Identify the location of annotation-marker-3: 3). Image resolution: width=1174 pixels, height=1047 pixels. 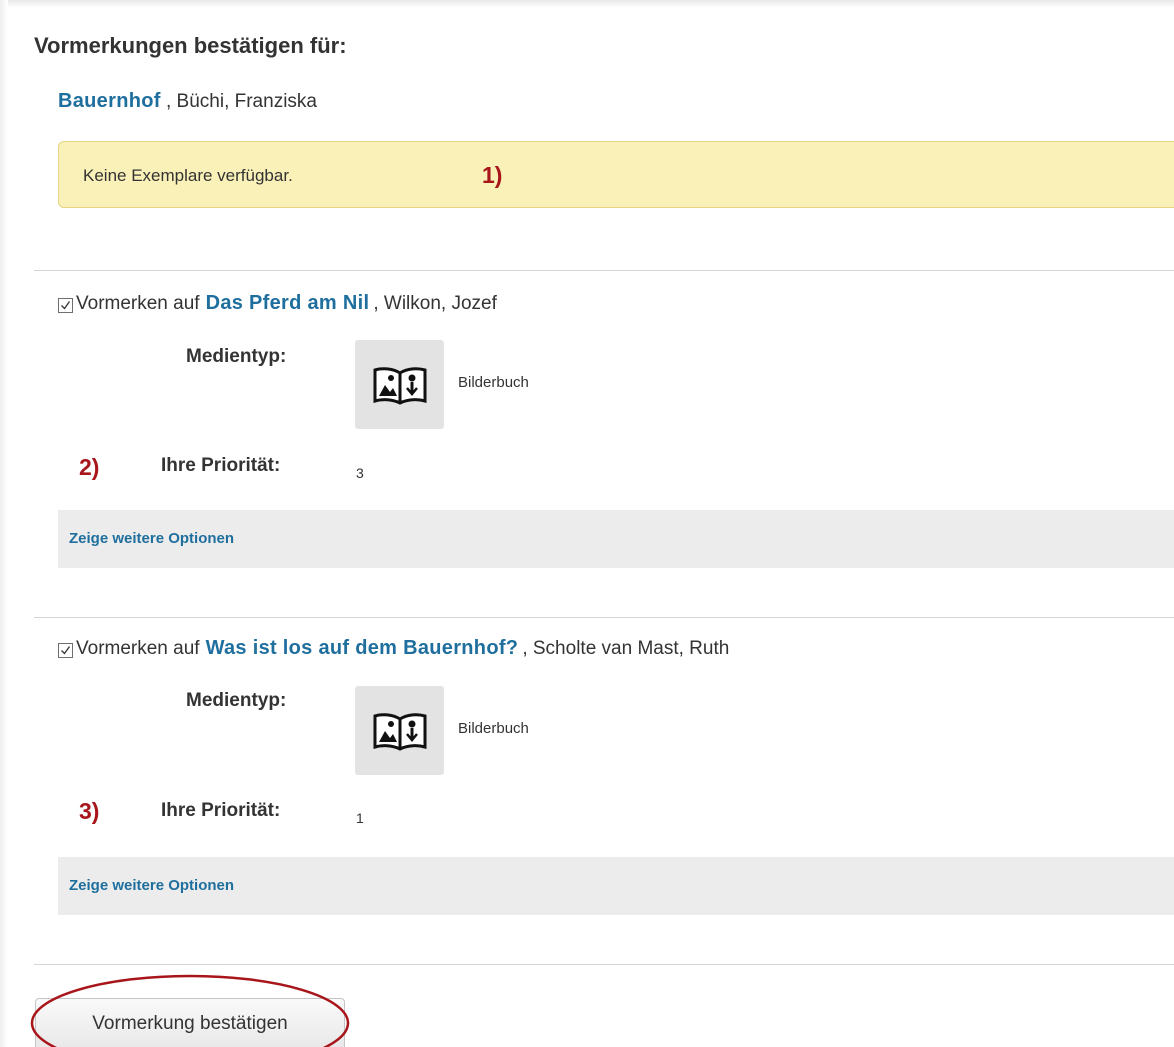
(89, 811).